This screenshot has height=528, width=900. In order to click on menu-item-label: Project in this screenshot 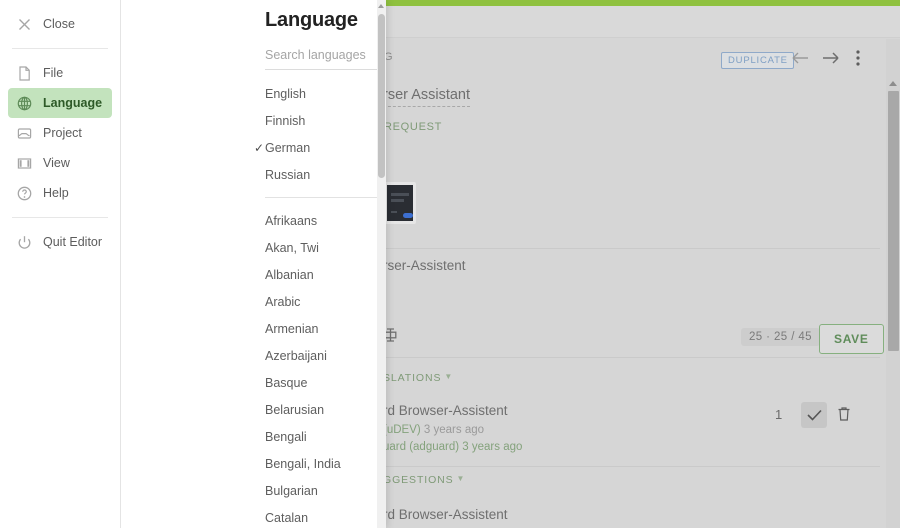, I will do `click(62, 133)`.